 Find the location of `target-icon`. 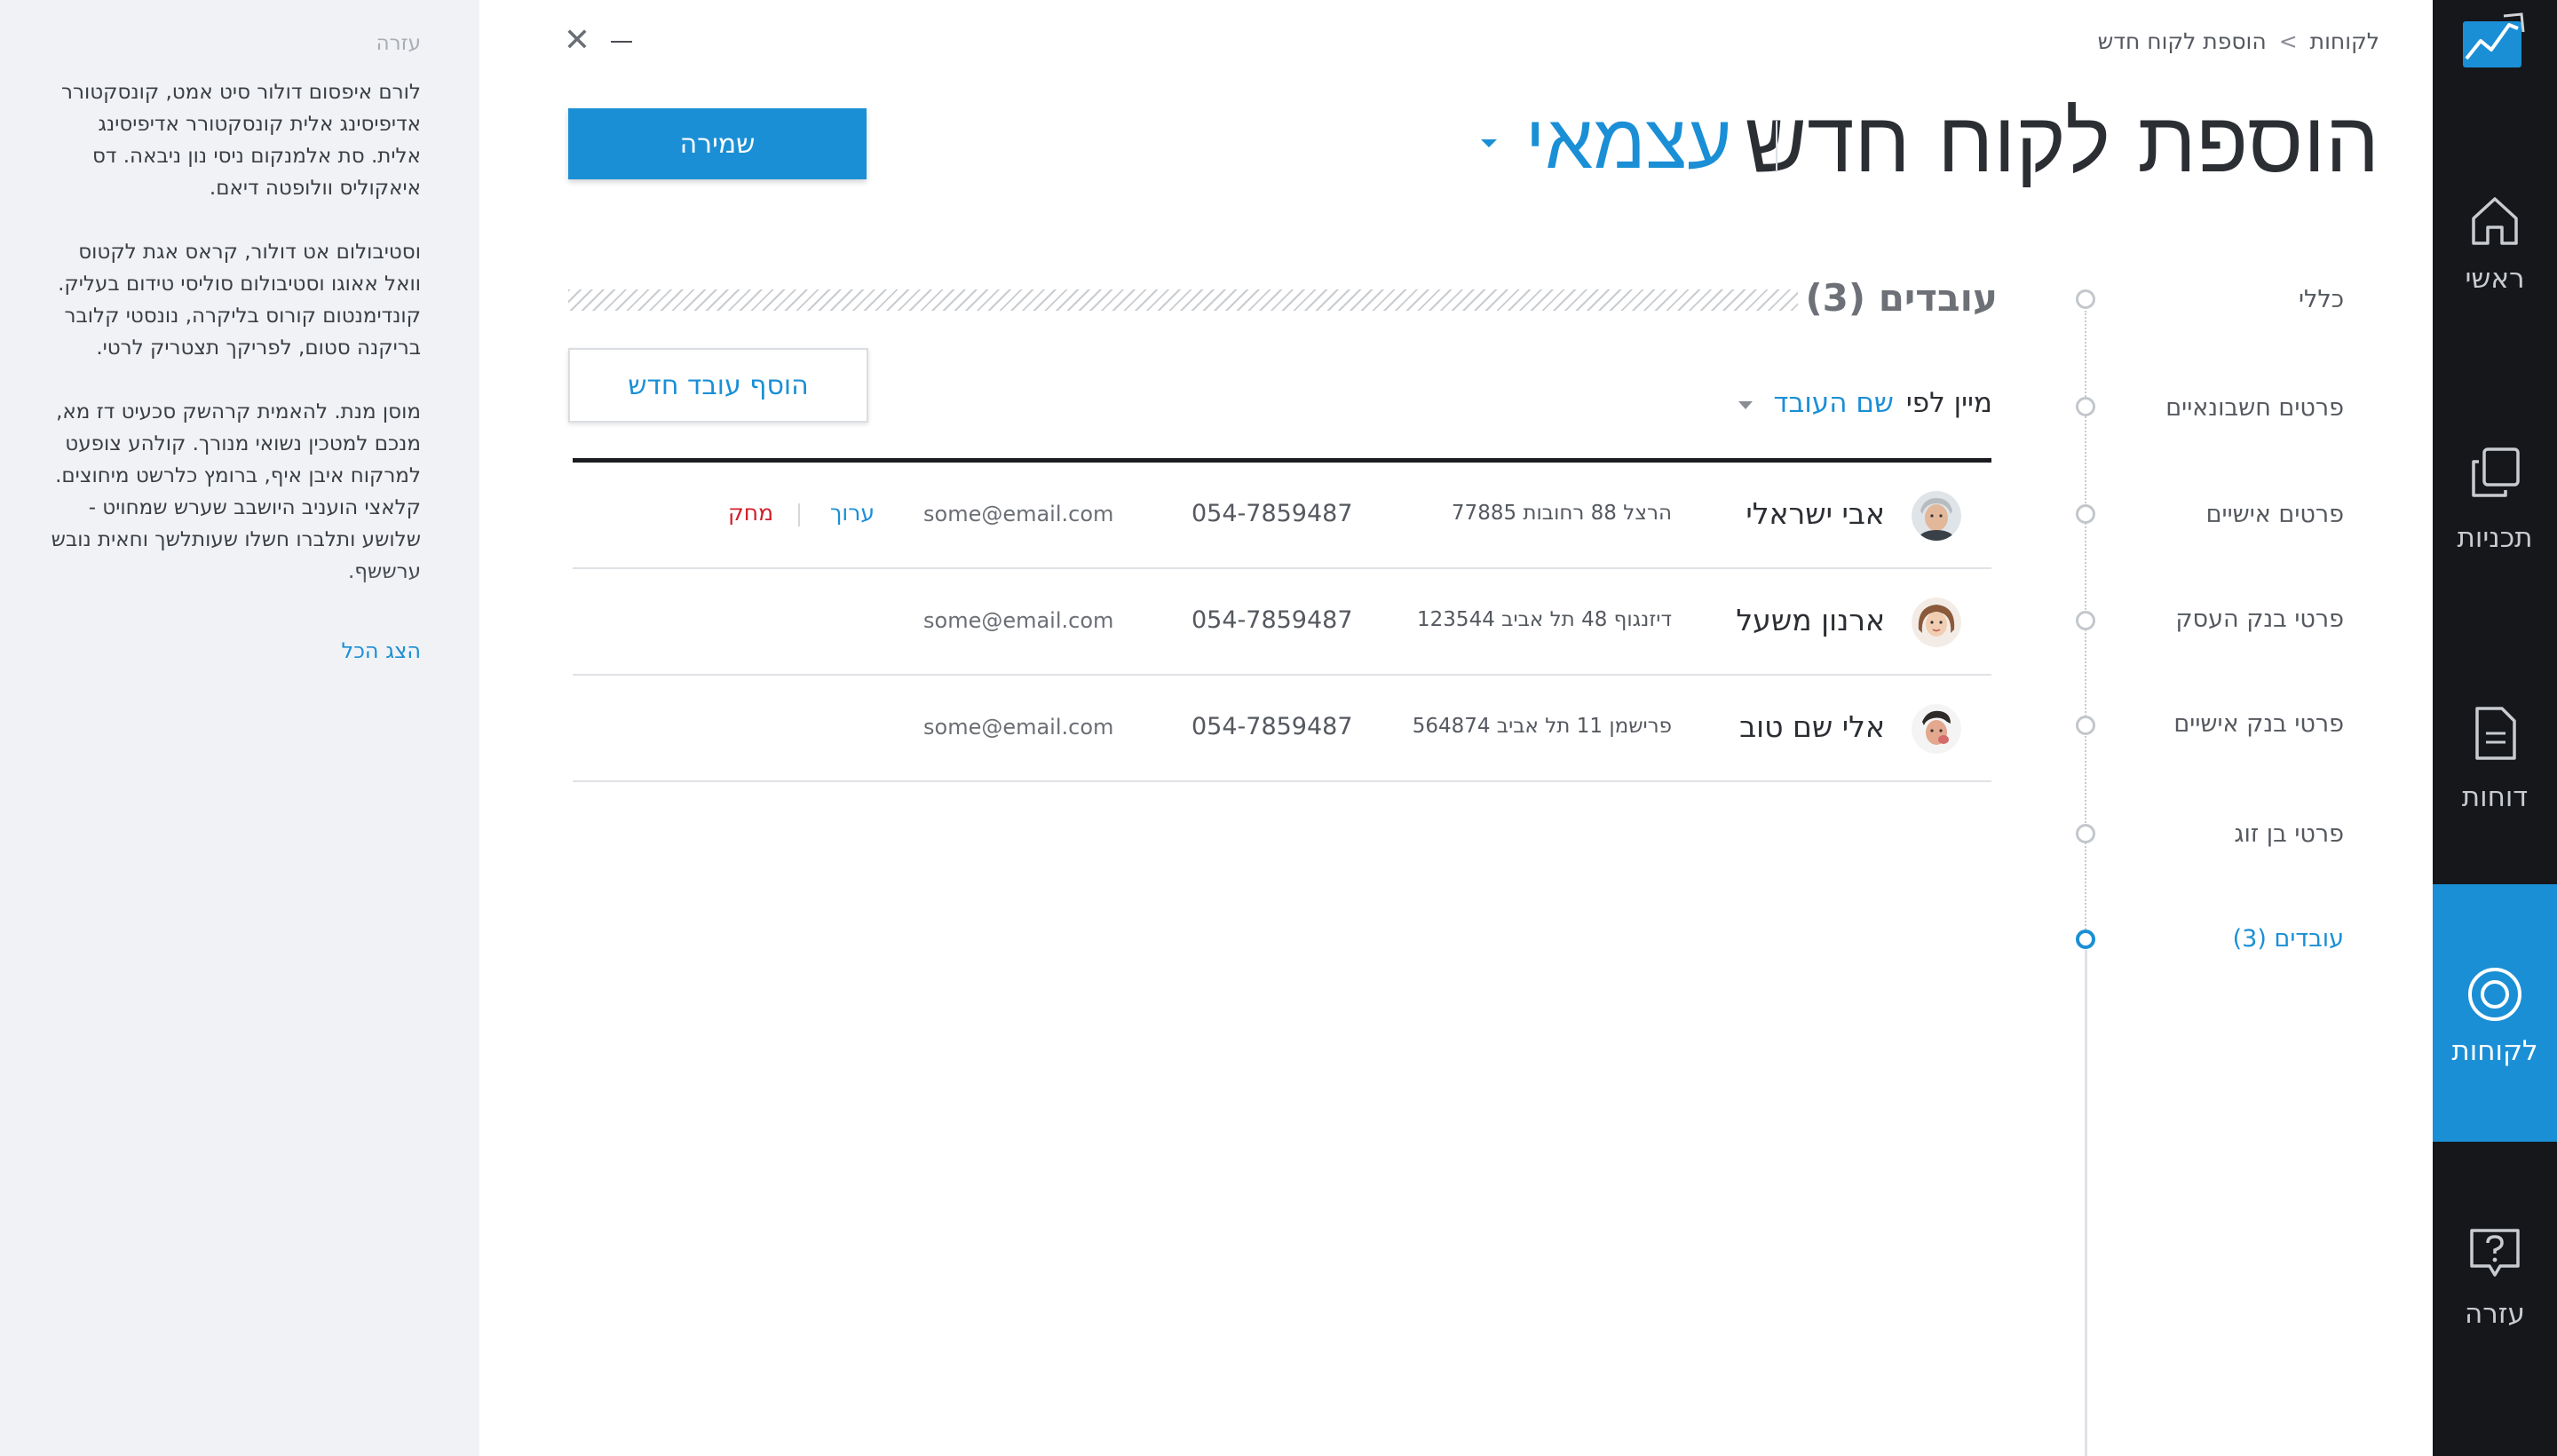

target-icon is located at coordinates (2494, 994).